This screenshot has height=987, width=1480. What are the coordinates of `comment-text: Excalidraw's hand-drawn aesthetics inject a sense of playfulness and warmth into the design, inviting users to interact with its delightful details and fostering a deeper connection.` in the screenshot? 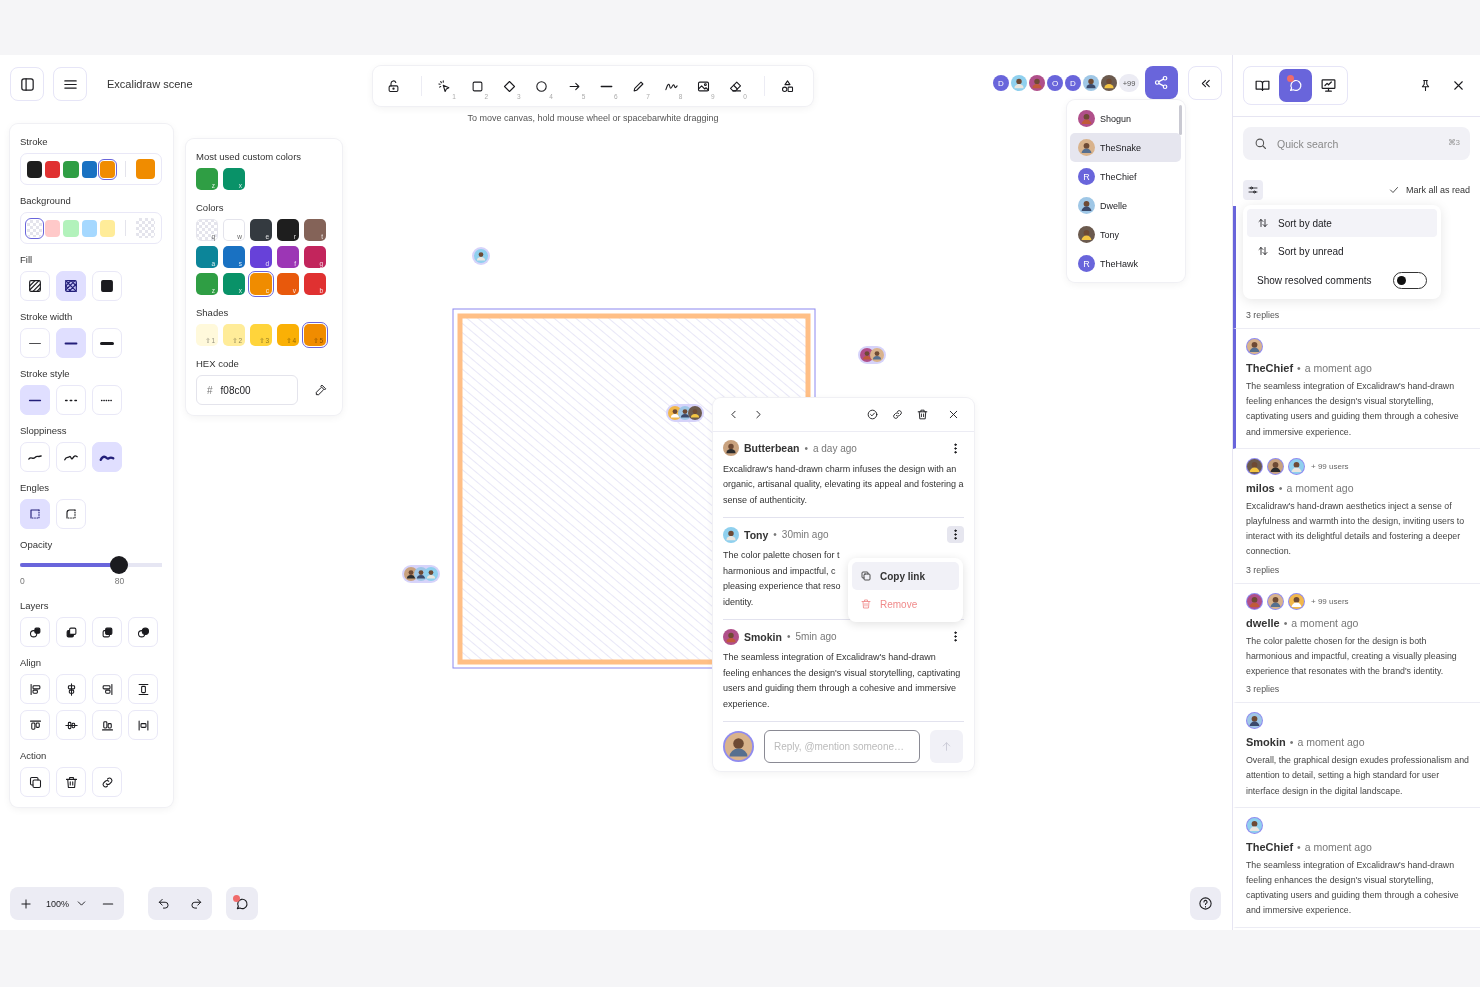 It's located at (1356, 529).